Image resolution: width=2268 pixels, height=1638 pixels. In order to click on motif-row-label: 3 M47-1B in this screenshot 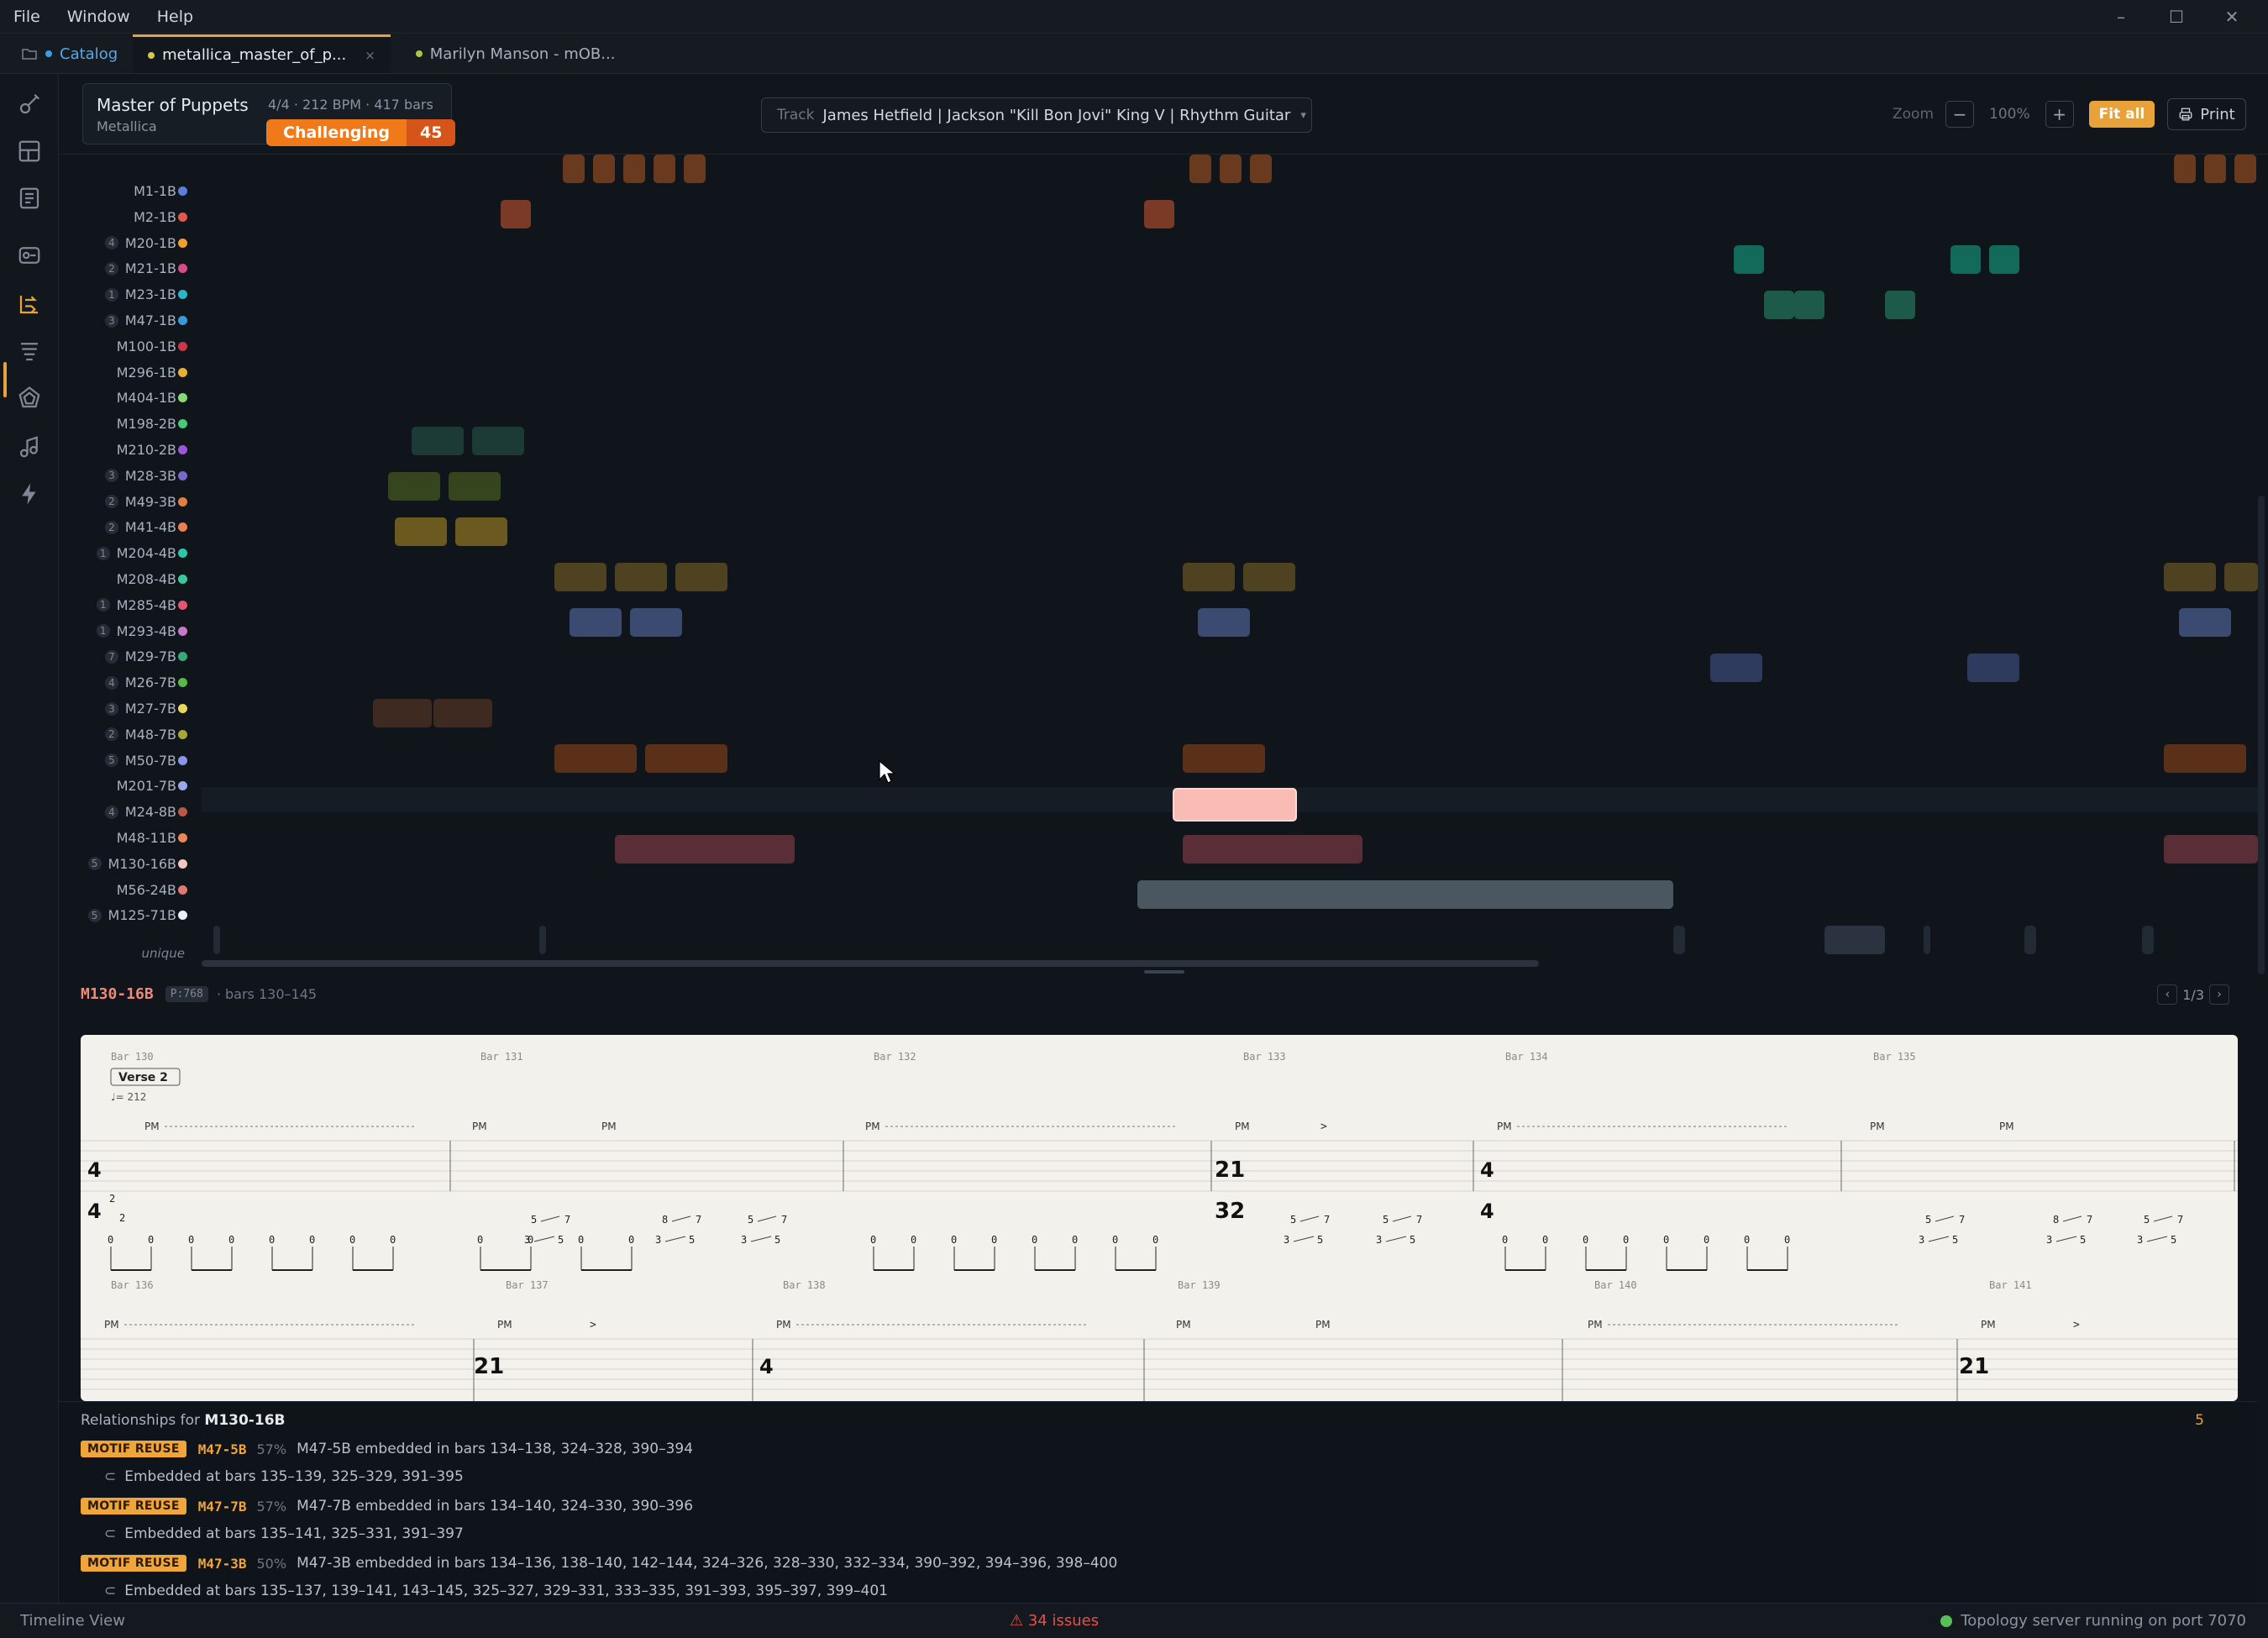, I will do `click(117, 320)`.